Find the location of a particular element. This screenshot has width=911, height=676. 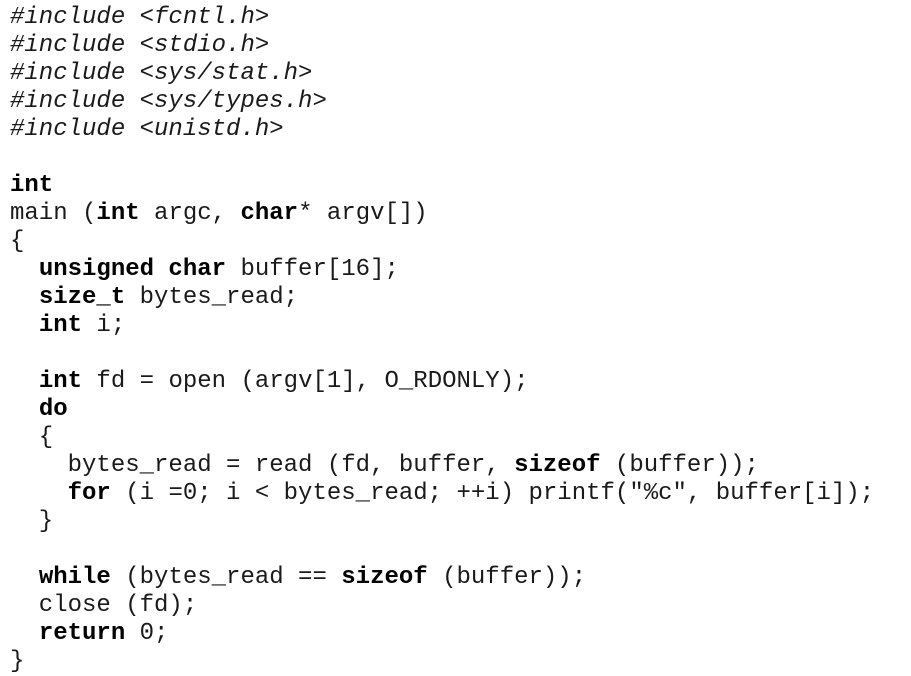

code-keyword: char is located at coordinates (269, 213).